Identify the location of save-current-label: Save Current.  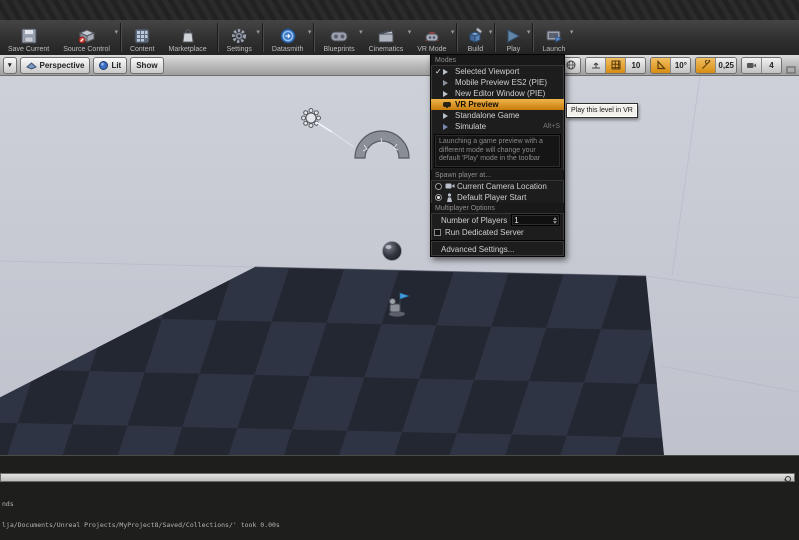
(29, 49).